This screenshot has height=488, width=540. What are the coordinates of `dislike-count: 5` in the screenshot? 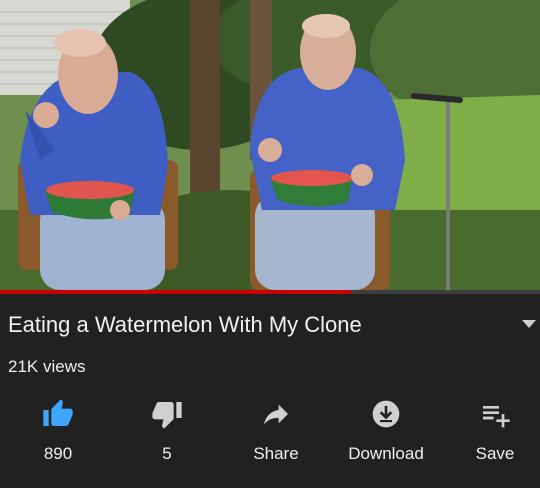 It's located at (167, 453).